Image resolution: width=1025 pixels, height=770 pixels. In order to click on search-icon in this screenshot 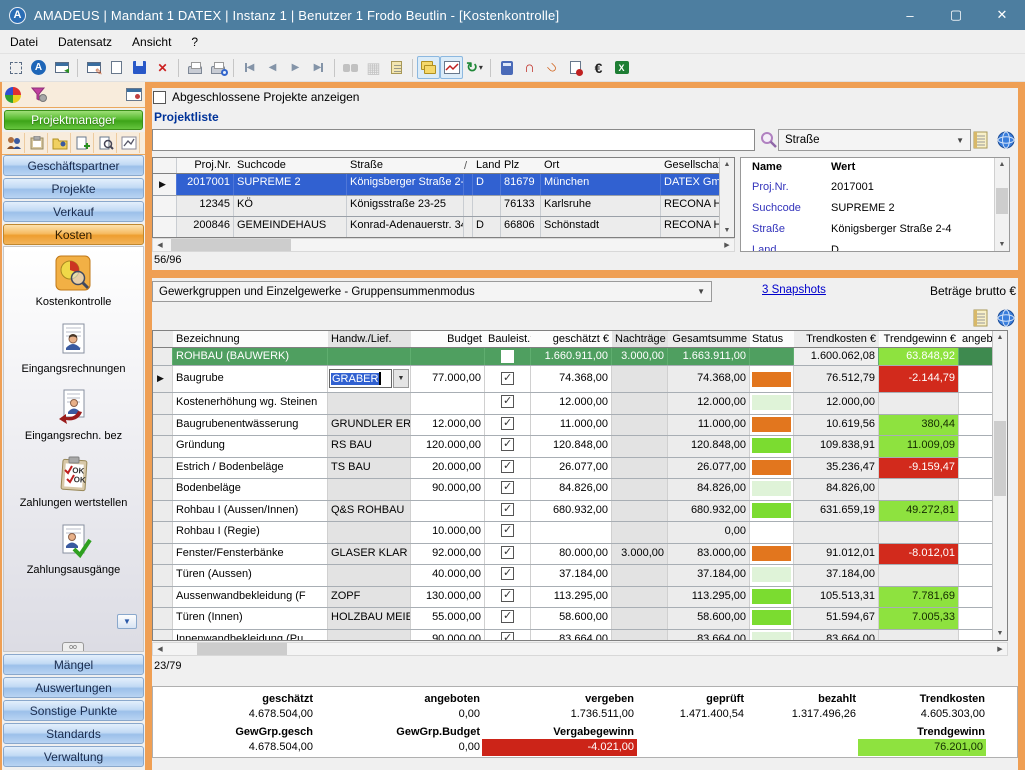, I will do `click(769, 140)`.